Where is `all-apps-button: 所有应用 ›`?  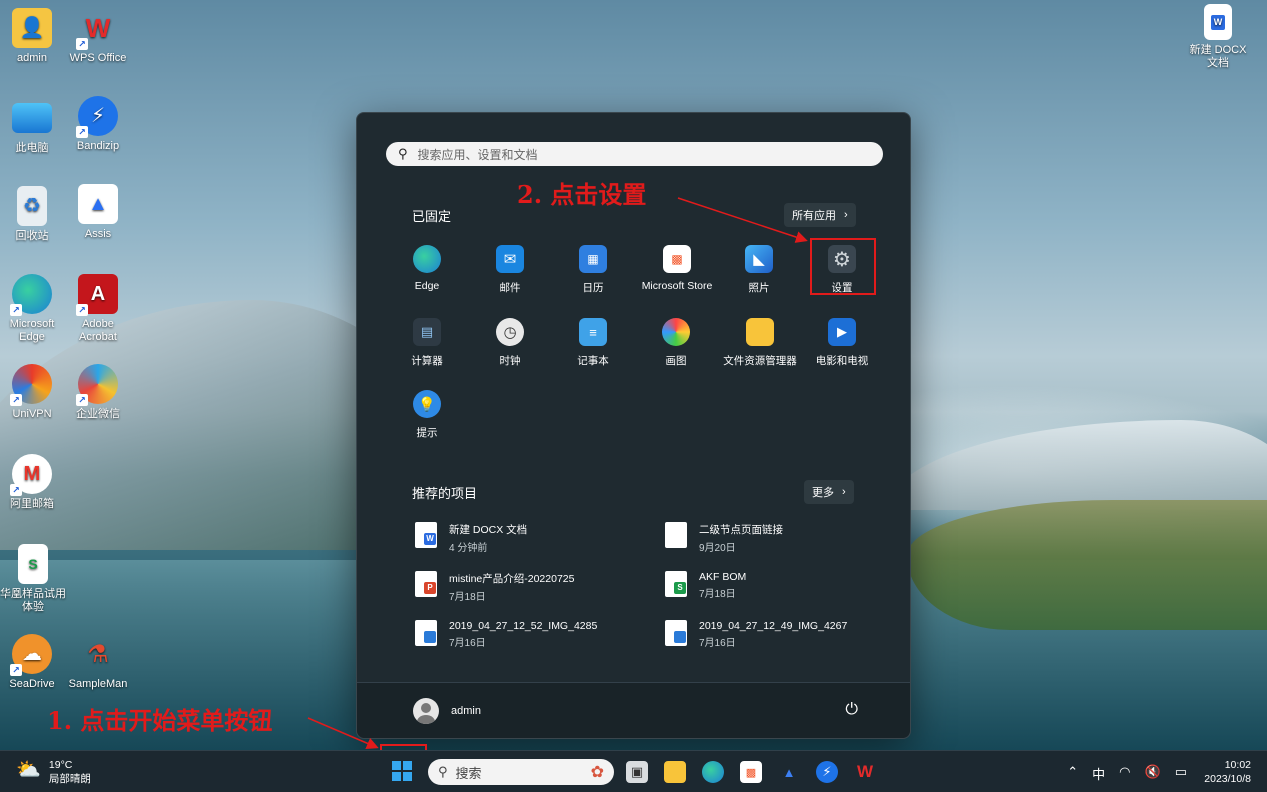
all-apps-button: 所有应用 › is located at coordinates (820, 215).